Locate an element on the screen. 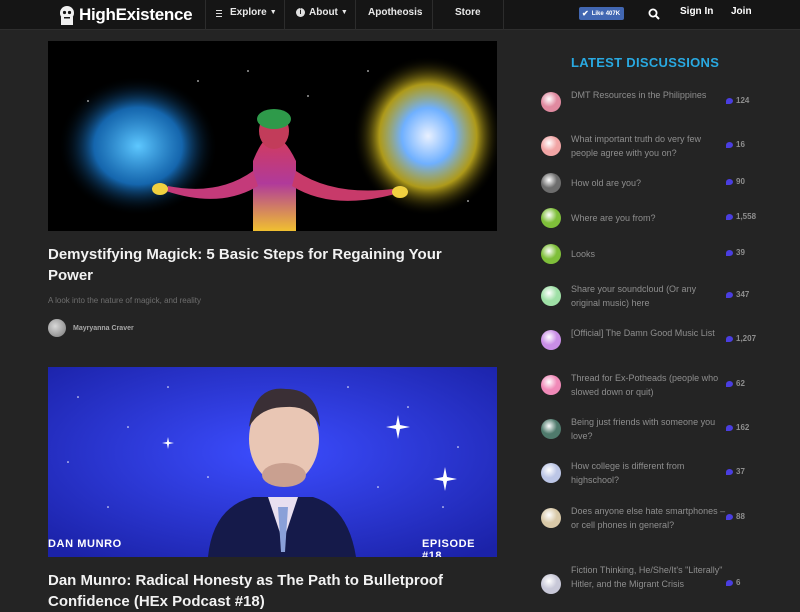 The image size is (800, 612). facebook-like-button: ✔ Like 407K is located at coordinates (602, 13).